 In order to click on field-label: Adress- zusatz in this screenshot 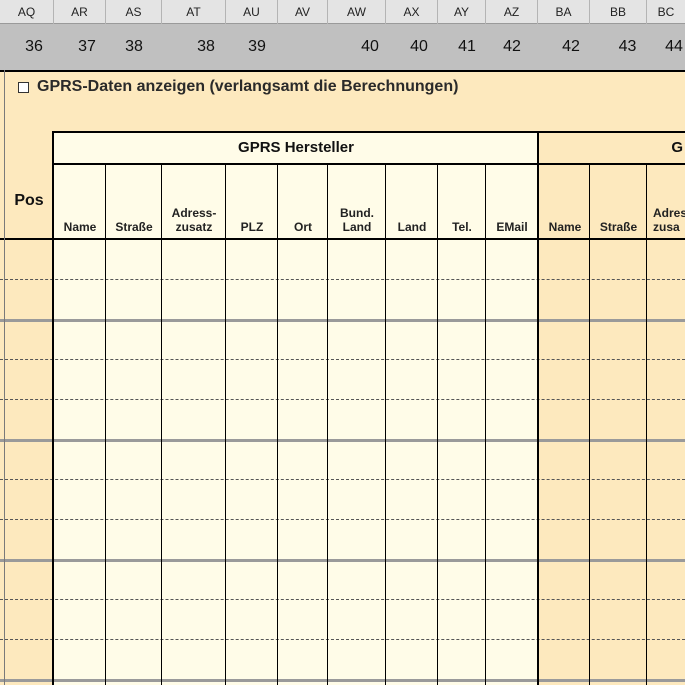, I will do `click(194, 220)`.